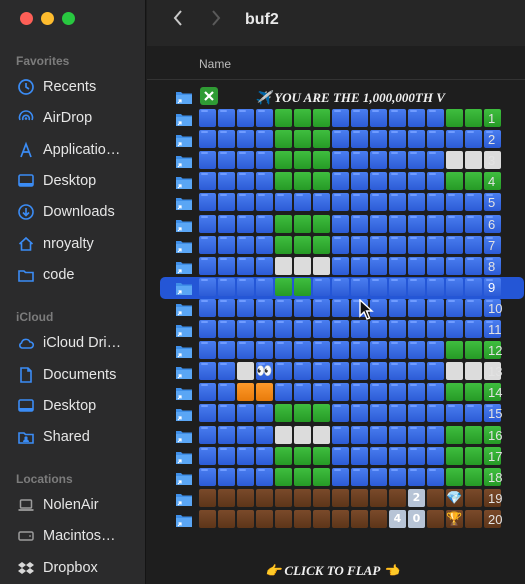 This screenshot has width=525, height=584. I want to click on x-checkbox-icon, so click(209, 96).